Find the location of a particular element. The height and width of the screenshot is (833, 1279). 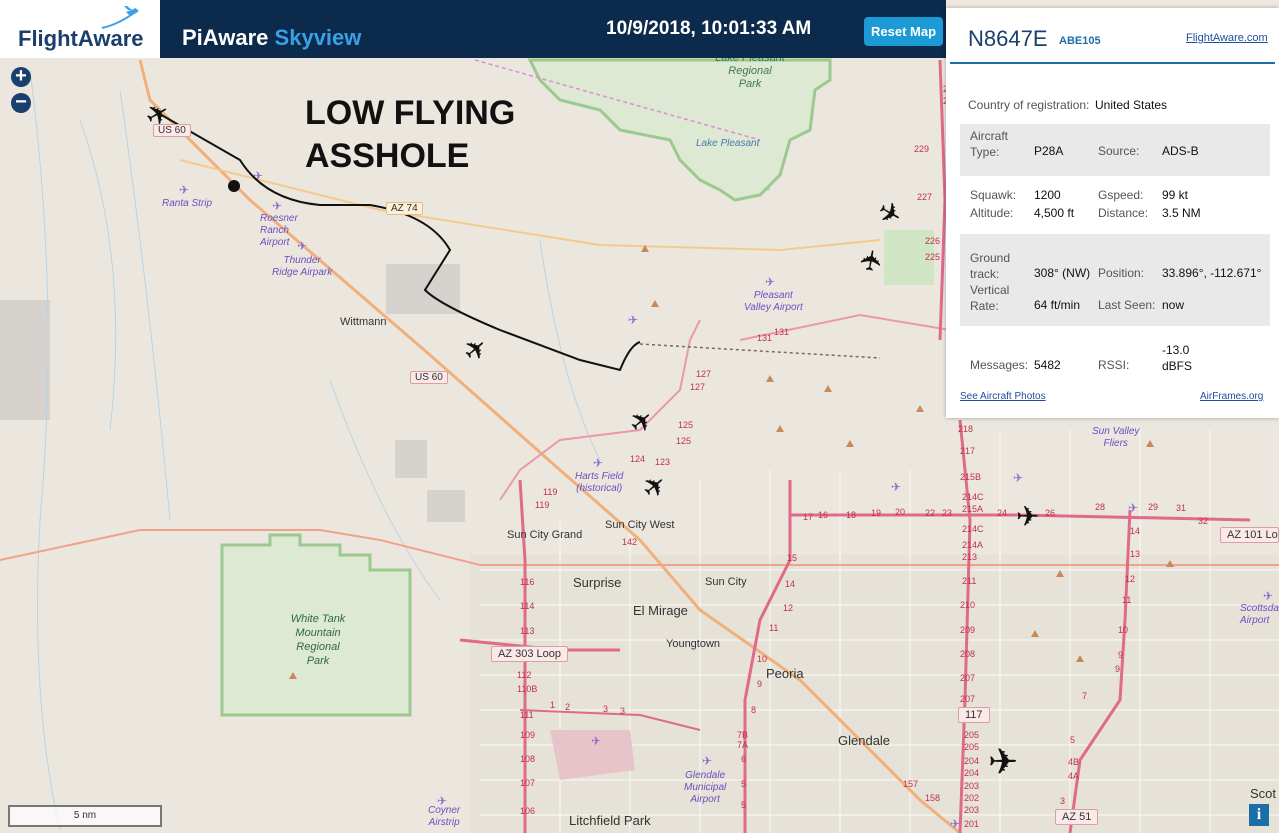

svg-text: 7A is located at coordinates (742, 745).